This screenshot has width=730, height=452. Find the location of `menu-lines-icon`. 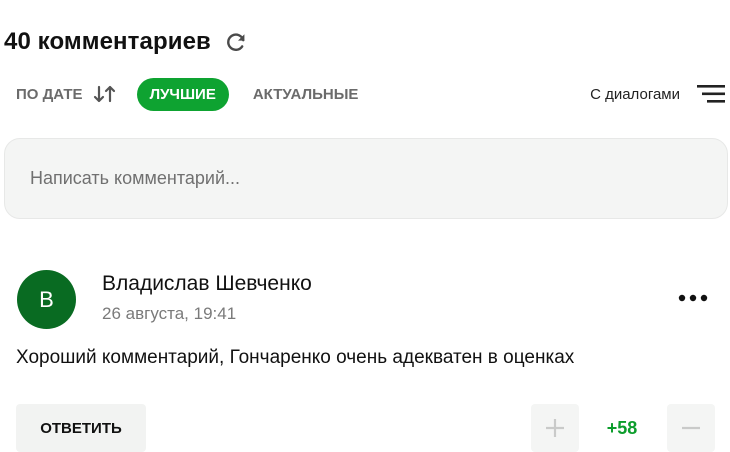

menu-lines-icon is located at coordinates (711, 94).